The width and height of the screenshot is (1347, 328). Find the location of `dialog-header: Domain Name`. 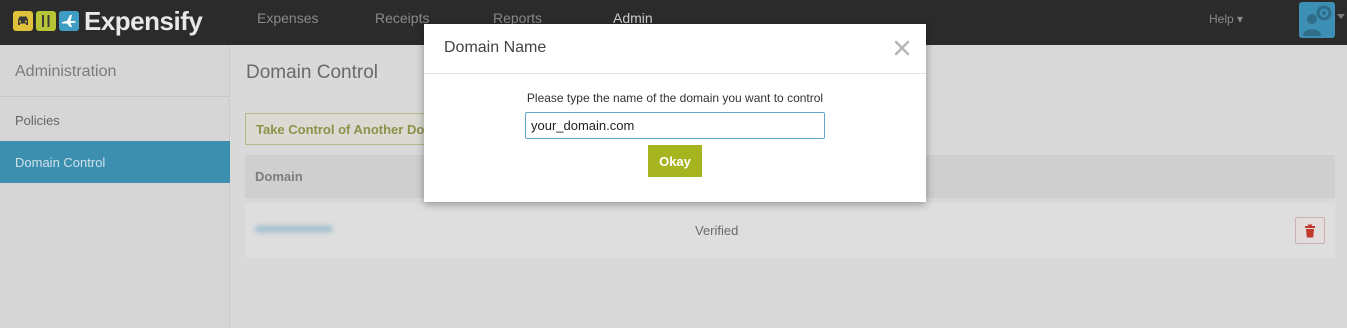

dialog-header: Domain Name is located at coordinates (675, 49).